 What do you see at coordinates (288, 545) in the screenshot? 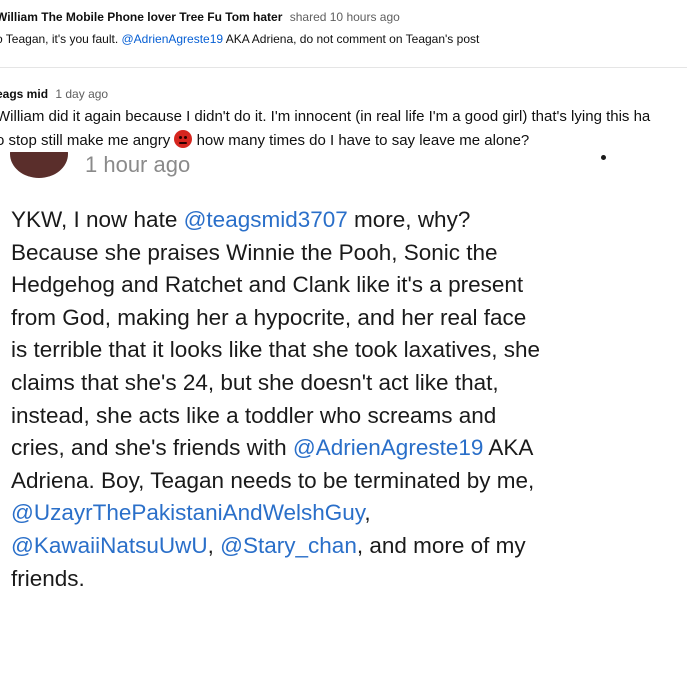
I see `mention-link: @Stary_chan` at bounding box center [288, 545].